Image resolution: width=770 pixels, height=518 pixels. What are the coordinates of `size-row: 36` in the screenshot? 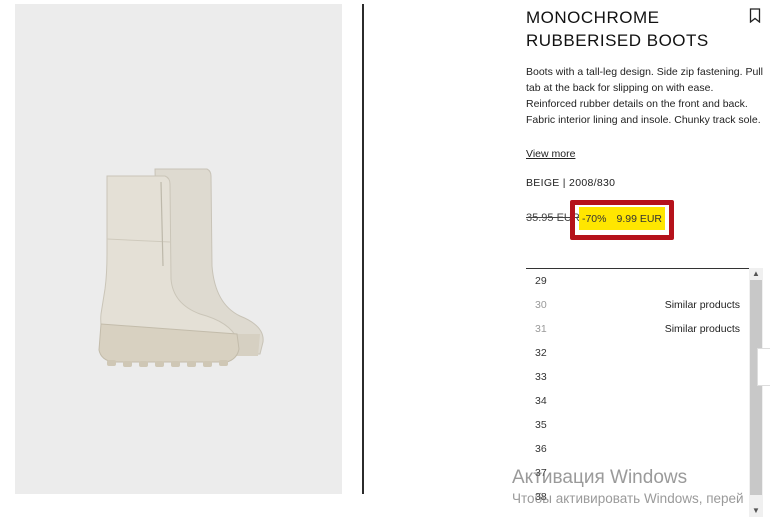 It's located at (644, 449).